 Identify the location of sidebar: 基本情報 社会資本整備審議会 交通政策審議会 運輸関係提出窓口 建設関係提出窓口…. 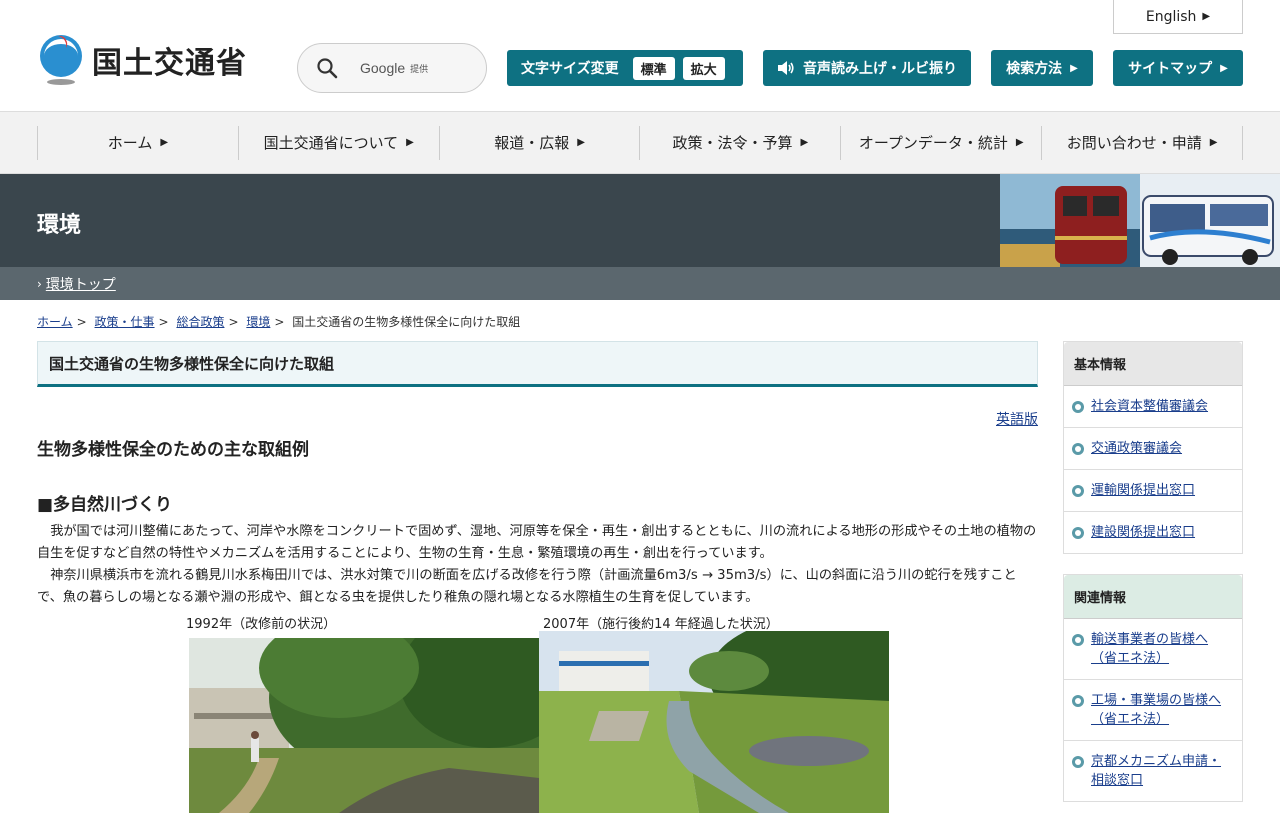
(1153, 581).